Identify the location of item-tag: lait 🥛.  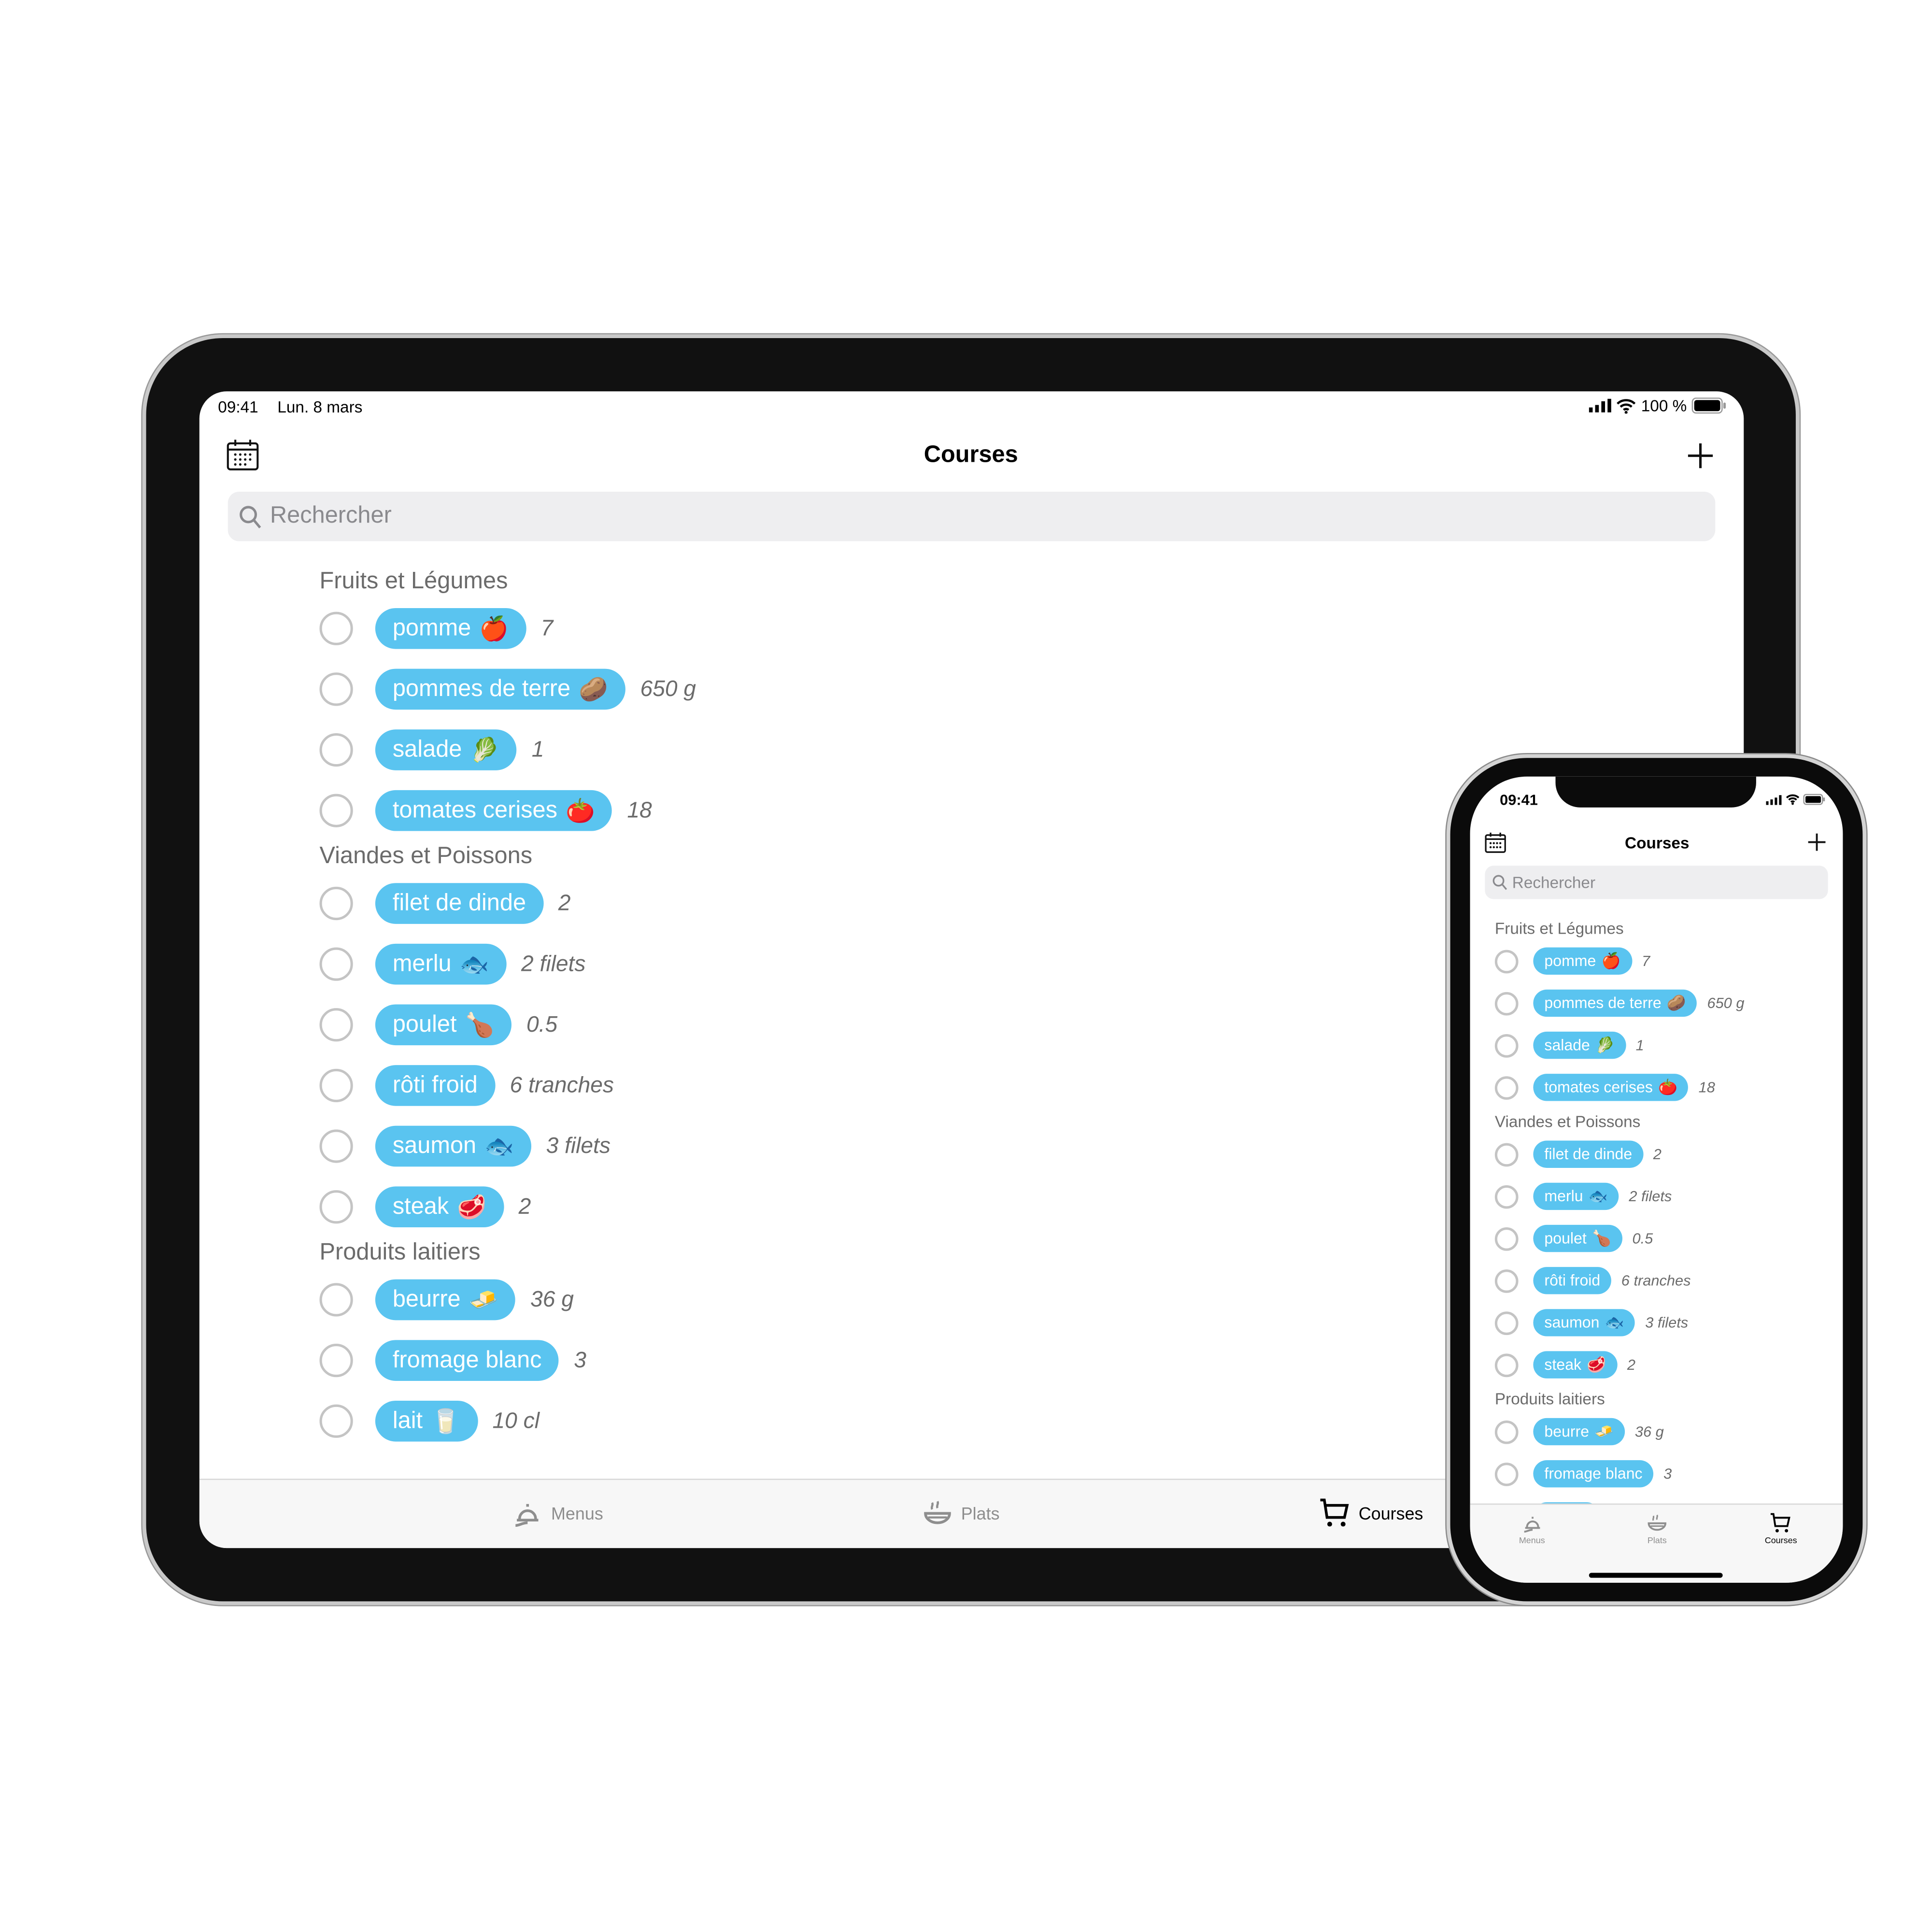
(426, 1421).